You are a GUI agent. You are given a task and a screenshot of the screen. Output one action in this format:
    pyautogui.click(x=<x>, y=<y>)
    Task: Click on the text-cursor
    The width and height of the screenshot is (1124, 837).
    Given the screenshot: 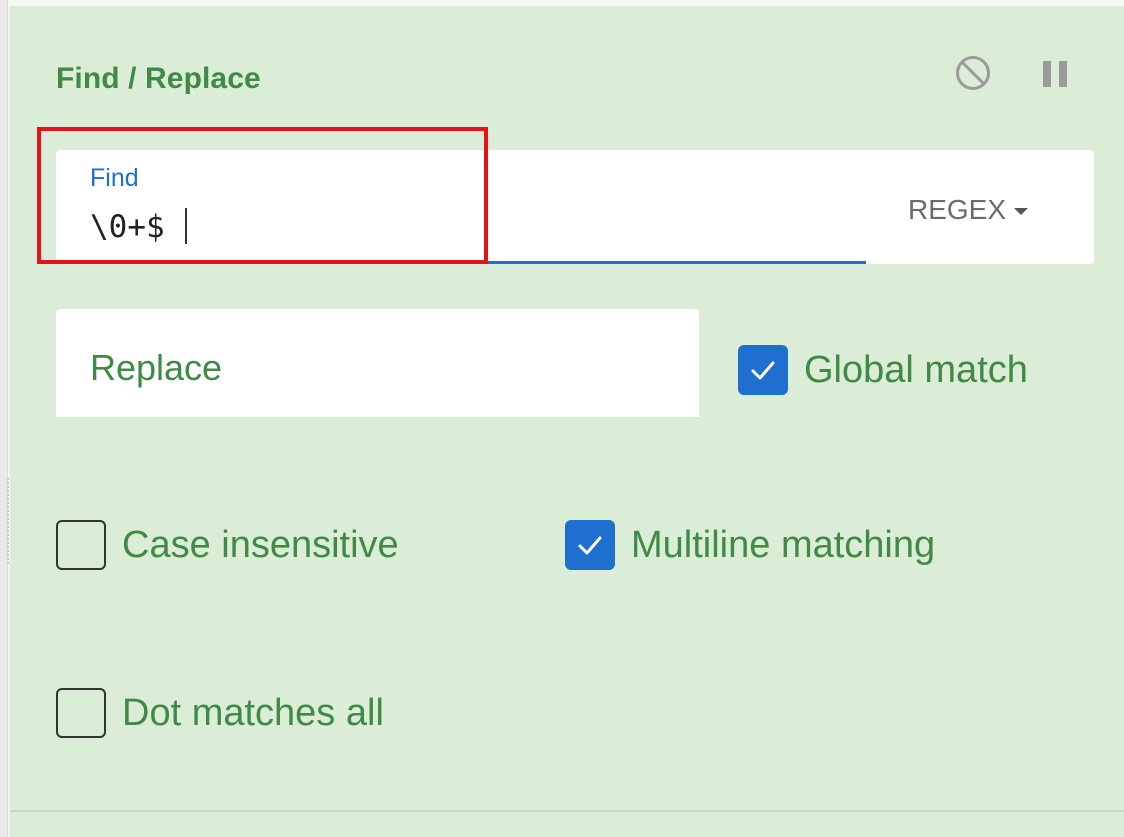 What is the action you would take?
    pyautogui.click(x=186, y=226)
    